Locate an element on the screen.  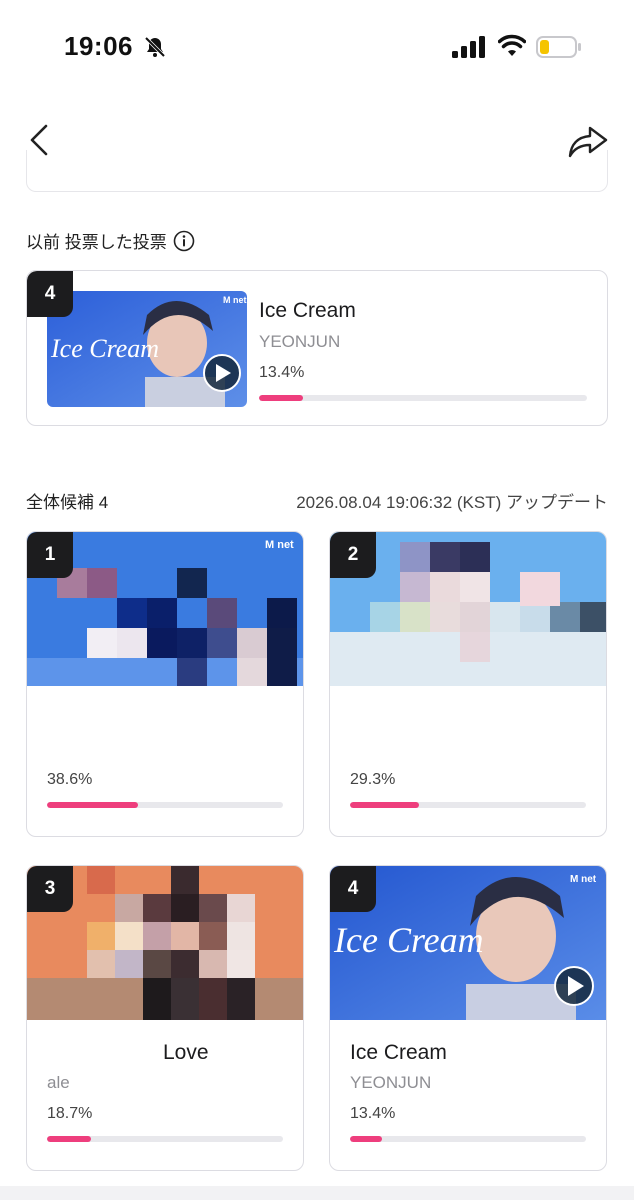
rank-badge: 2 is located at coordinates (353, 555).